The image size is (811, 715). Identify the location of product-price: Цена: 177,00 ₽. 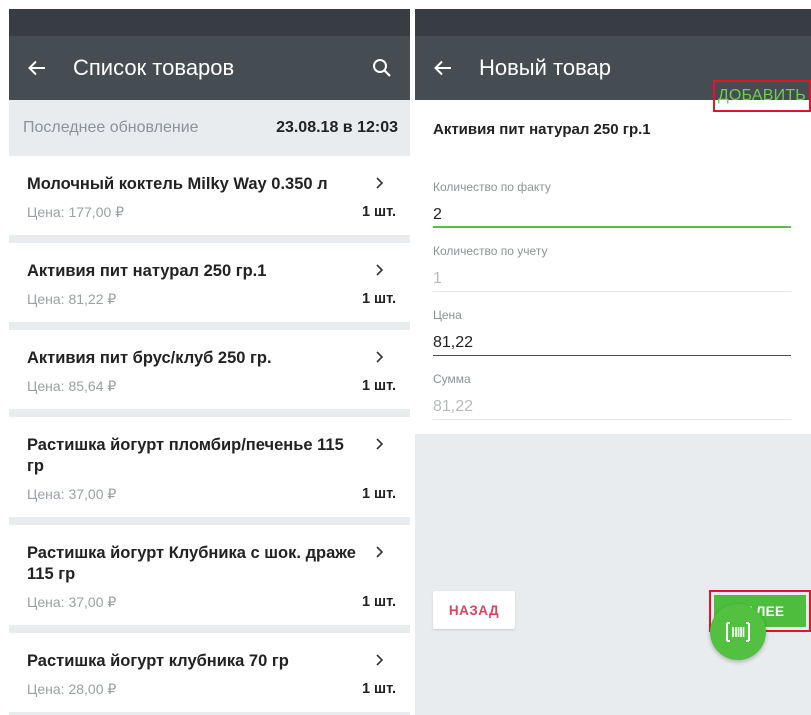
(76, 211).